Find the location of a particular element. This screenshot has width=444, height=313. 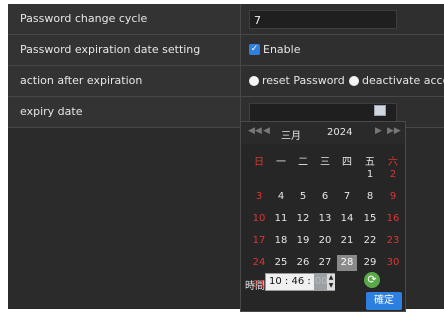

action-after-expiration-label: action after expiration is located at coordinates (81, 80).